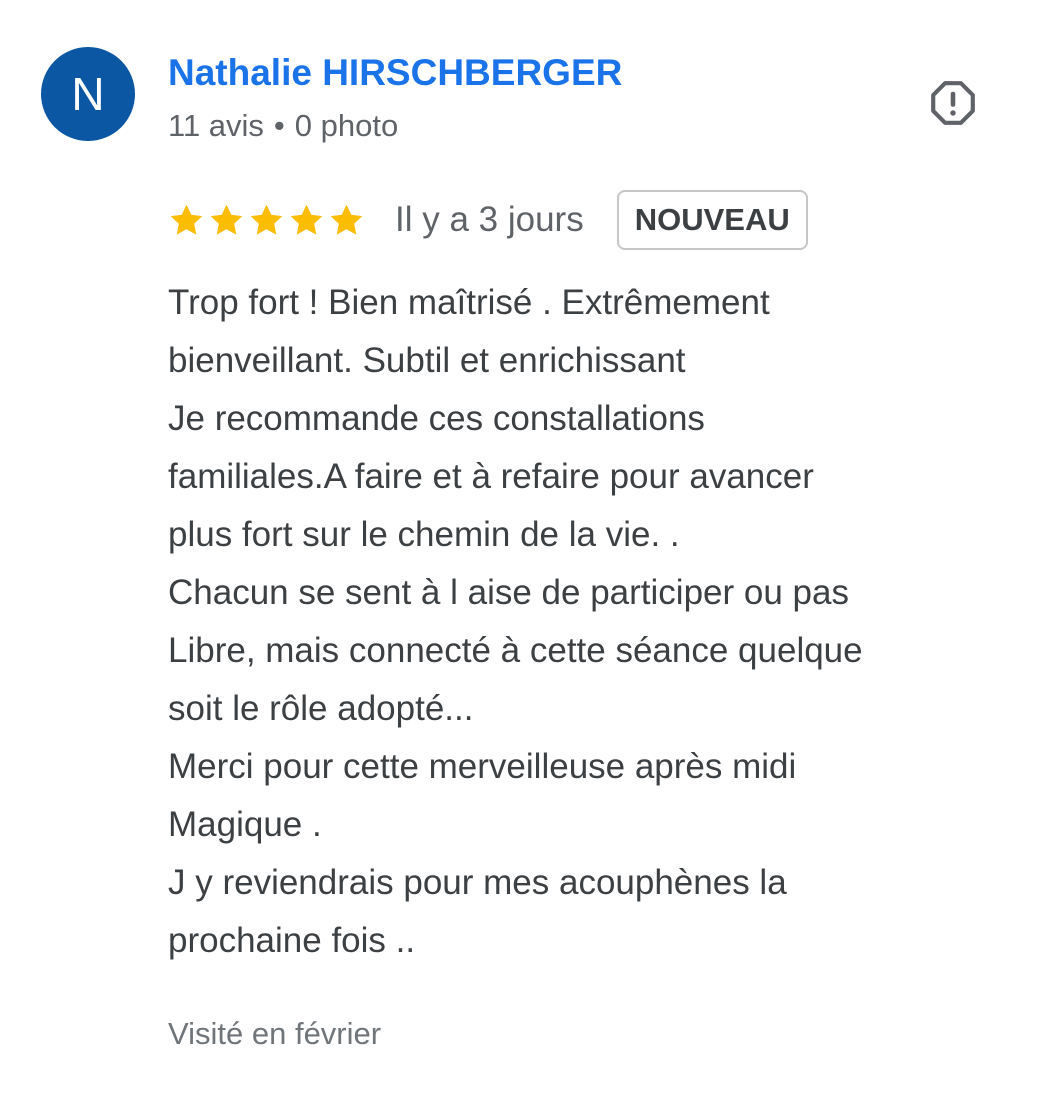  I want to click on review-text-line: J y reviendrais pour mes acouphènes la, so click(477, 882).